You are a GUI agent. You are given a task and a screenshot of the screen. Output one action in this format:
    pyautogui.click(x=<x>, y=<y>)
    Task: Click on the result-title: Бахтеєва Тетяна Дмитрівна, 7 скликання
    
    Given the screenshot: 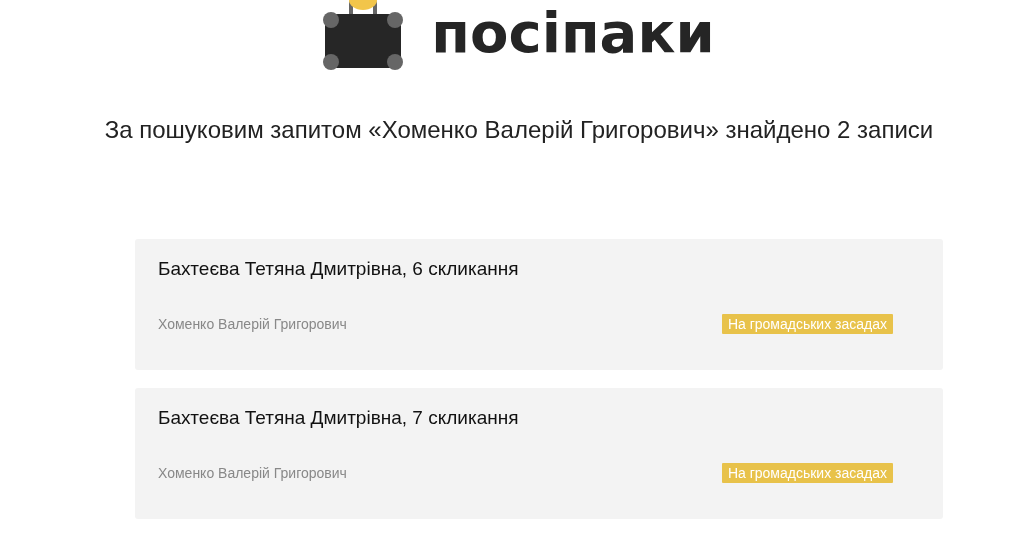 What is the action you would take?
    pyautogui.click(x=338, y=418)
    